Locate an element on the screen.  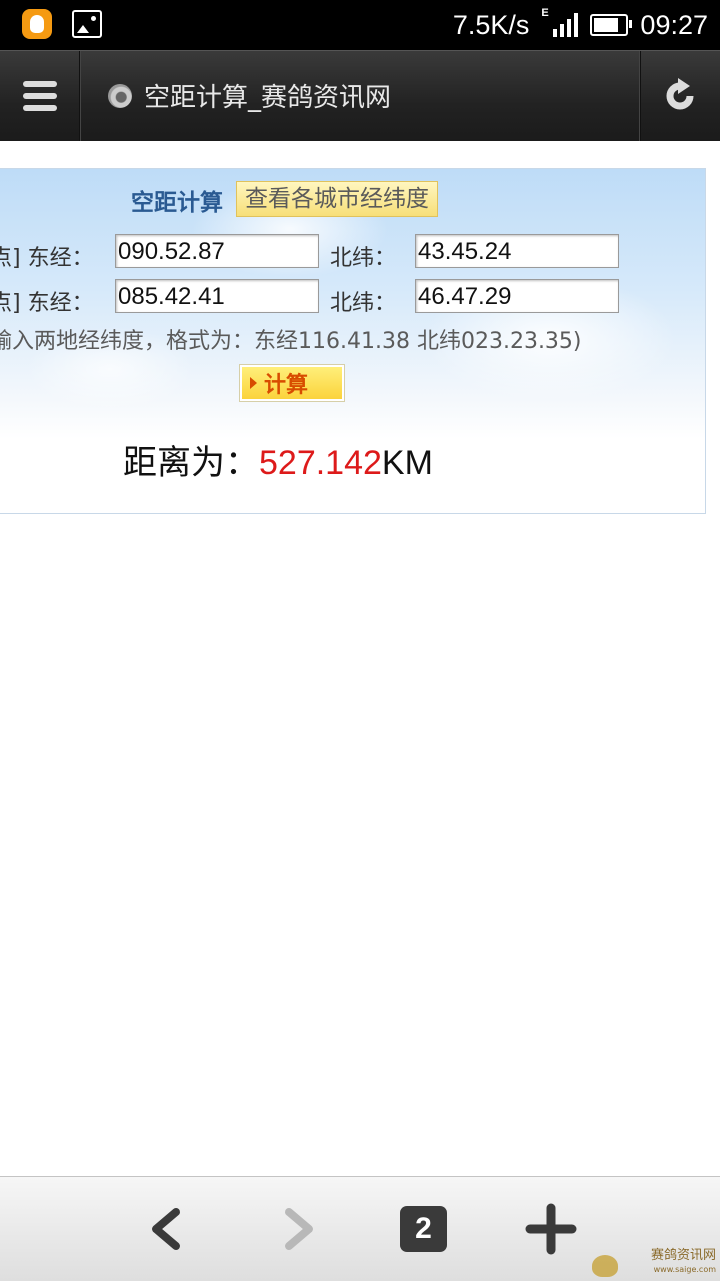
page-title: 空距计算_赛鸽资讯网 is located at coordinates (267, 95).